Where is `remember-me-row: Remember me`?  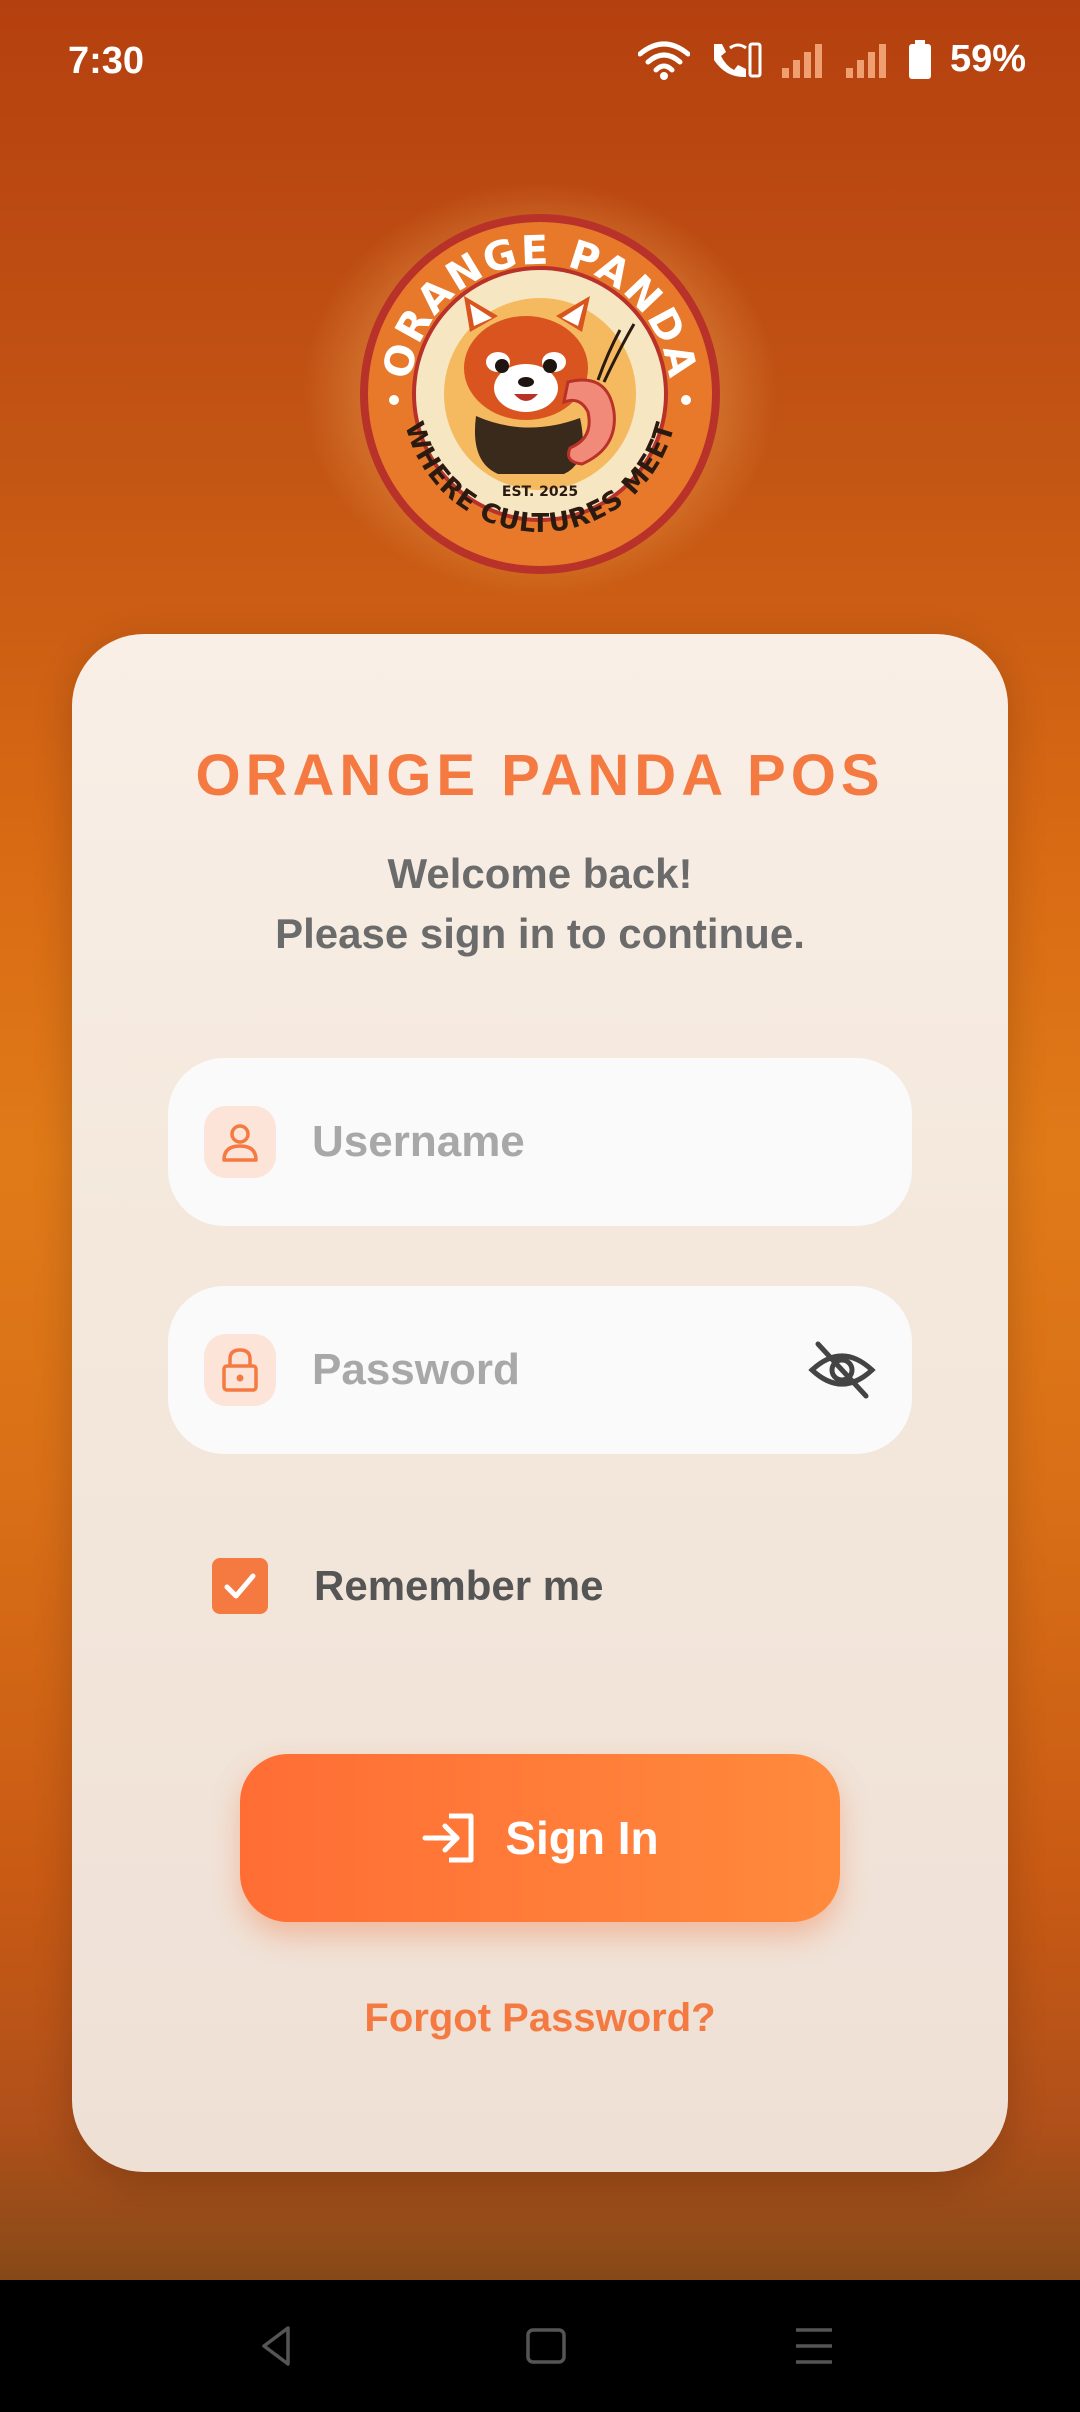 remember-me-row: Remember me is located at coordinates (407, 1586).